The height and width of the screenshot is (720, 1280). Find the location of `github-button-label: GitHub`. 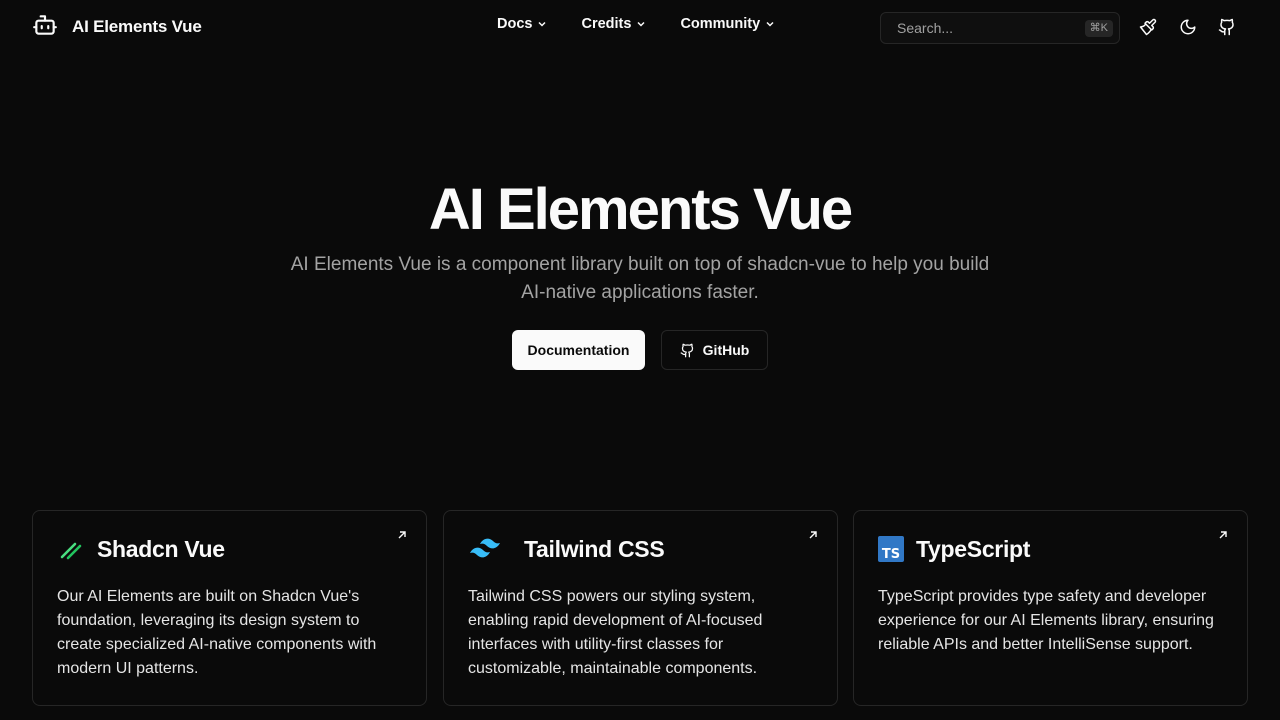

github-button-label: GitHub is located at coordinates (726, 350).